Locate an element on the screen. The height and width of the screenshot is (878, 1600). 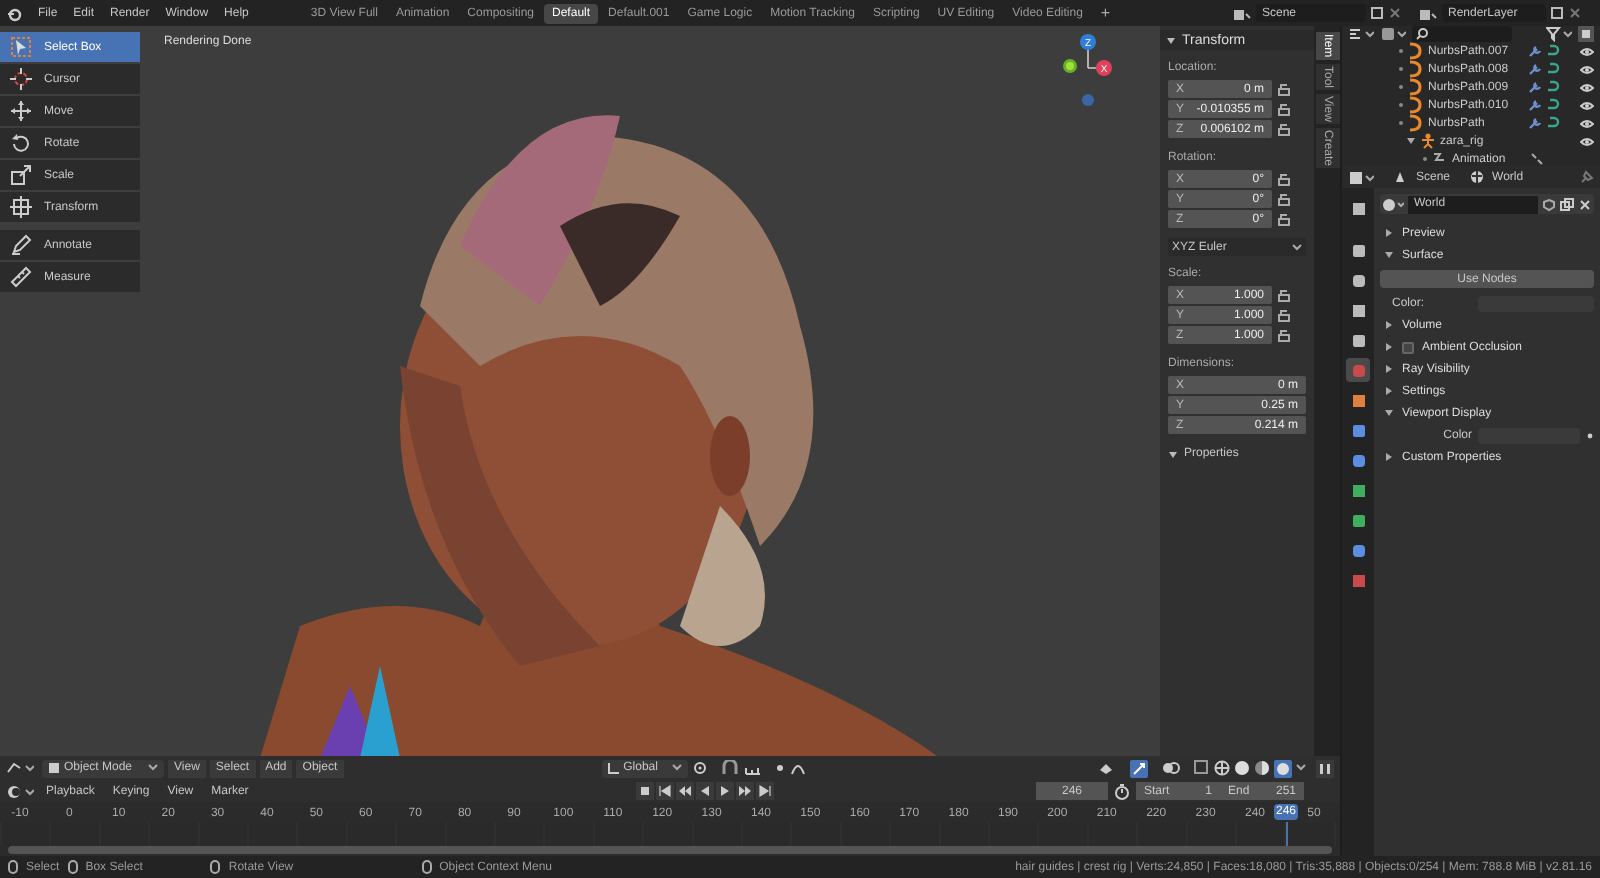
timeline-editor-icon is located at coordinates (20, 791).